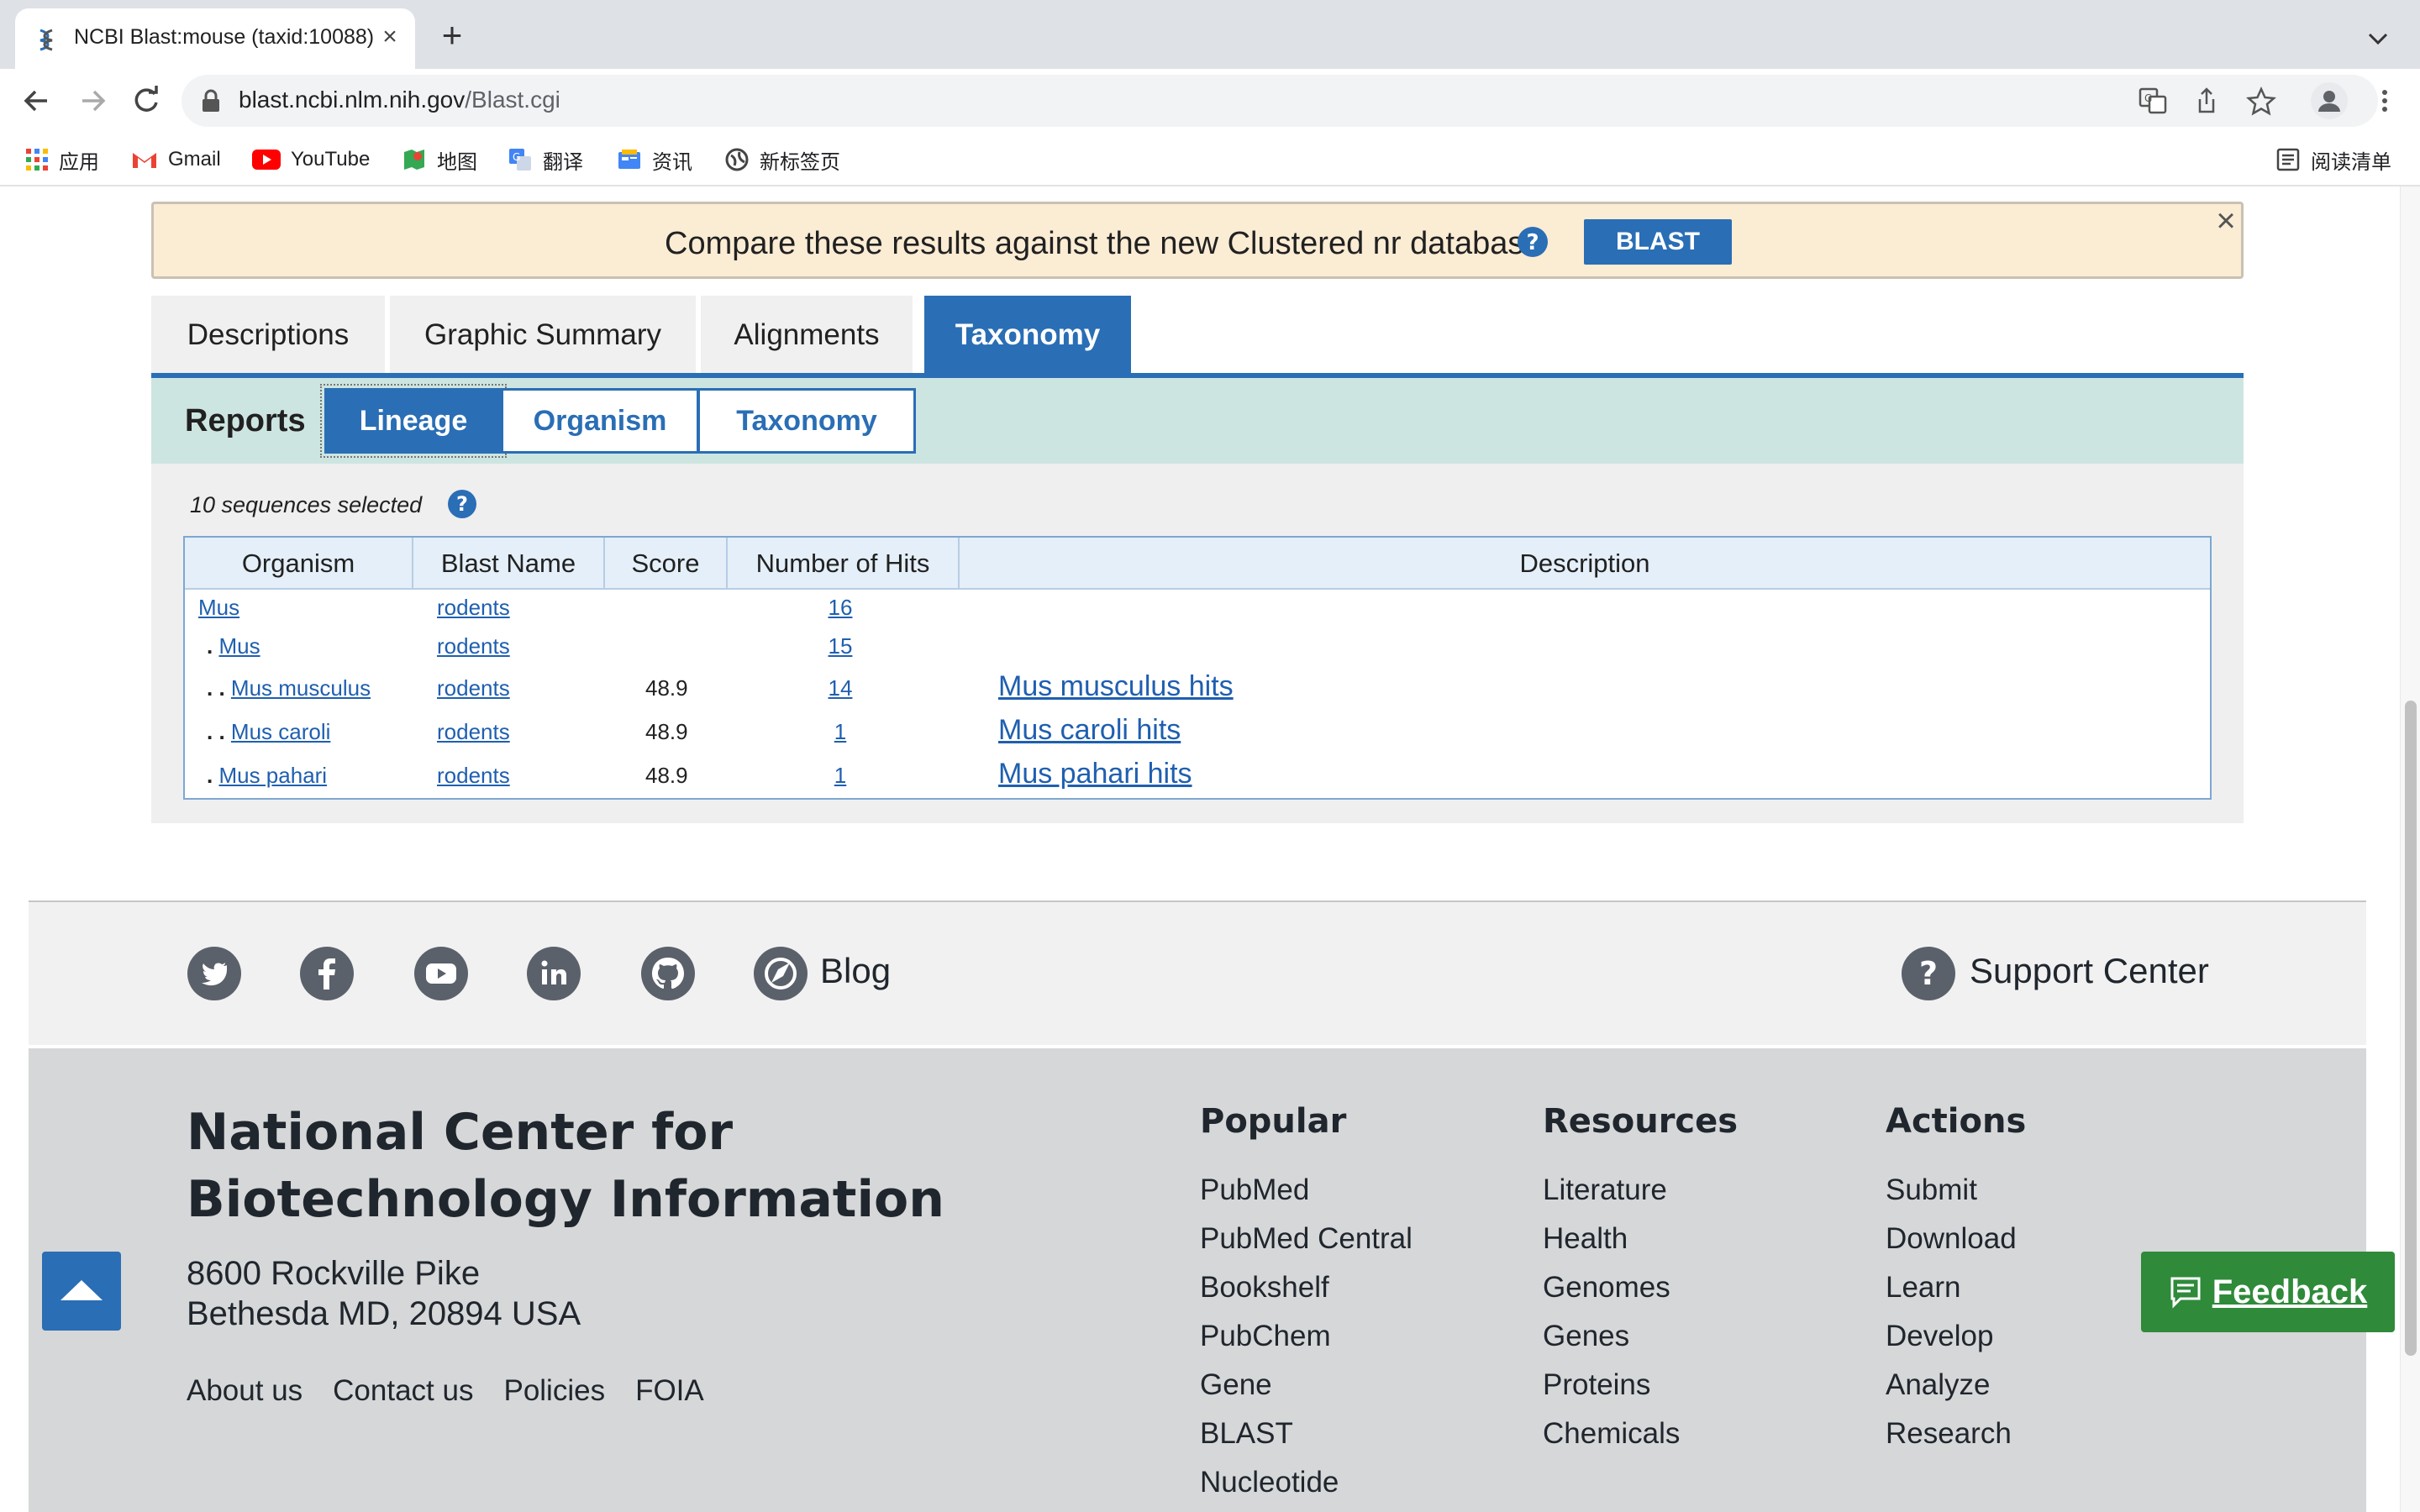  I want to click on footer-link: PubChem, so click(1306, 1336).